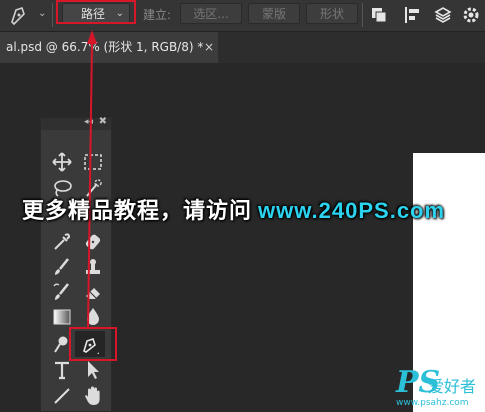 The width and height of the screenshot is (485, 412). I want to click on document-tab-title: al.psd @ 66.7% (形状 1, RGB/8) *, so click(105, 47).